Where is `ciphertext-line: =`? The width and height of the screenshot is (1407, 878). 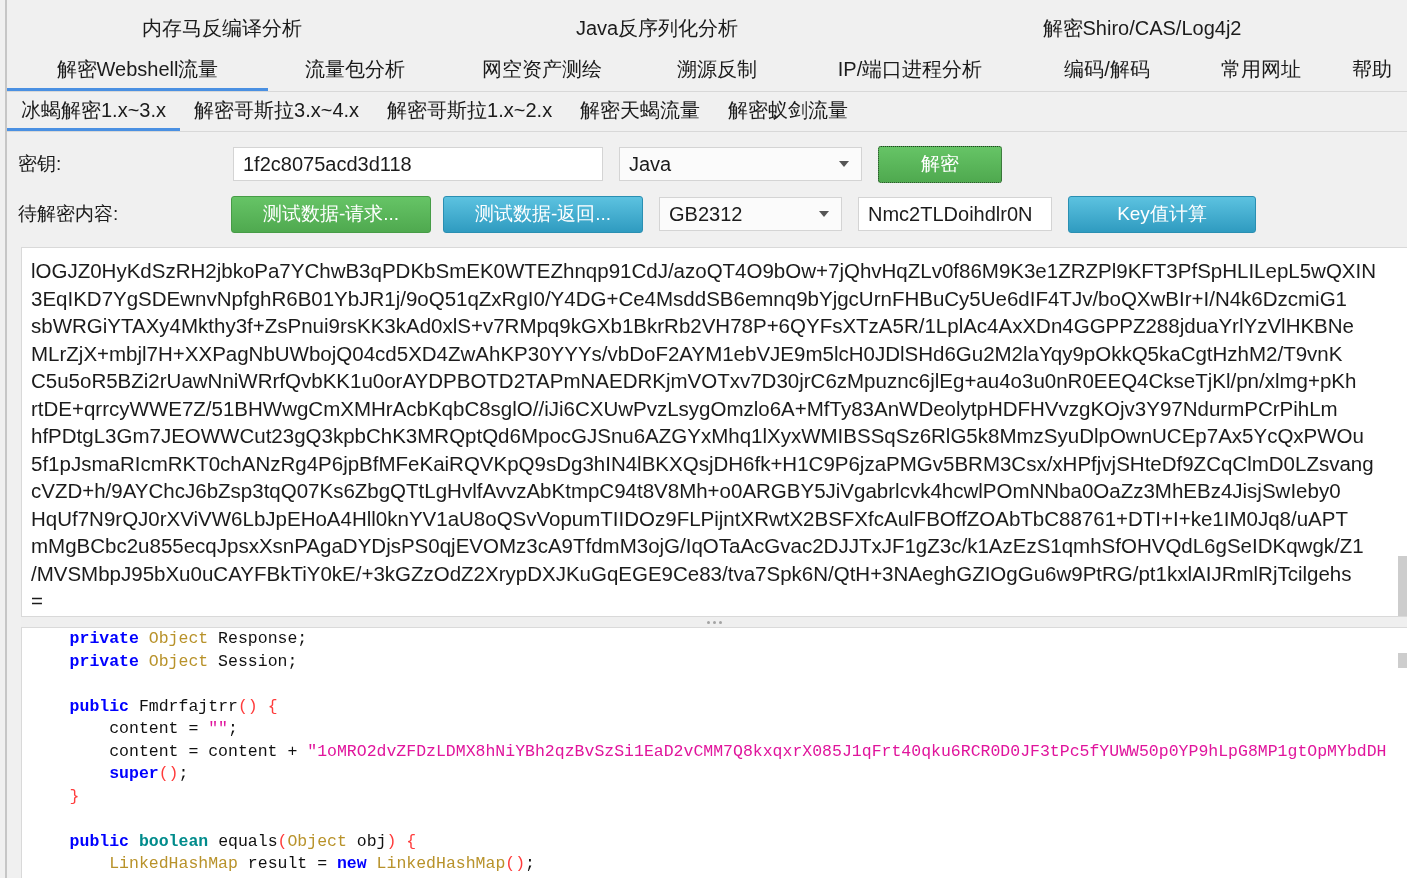
ciphertext-line: = is located at coordinates (37, 601).